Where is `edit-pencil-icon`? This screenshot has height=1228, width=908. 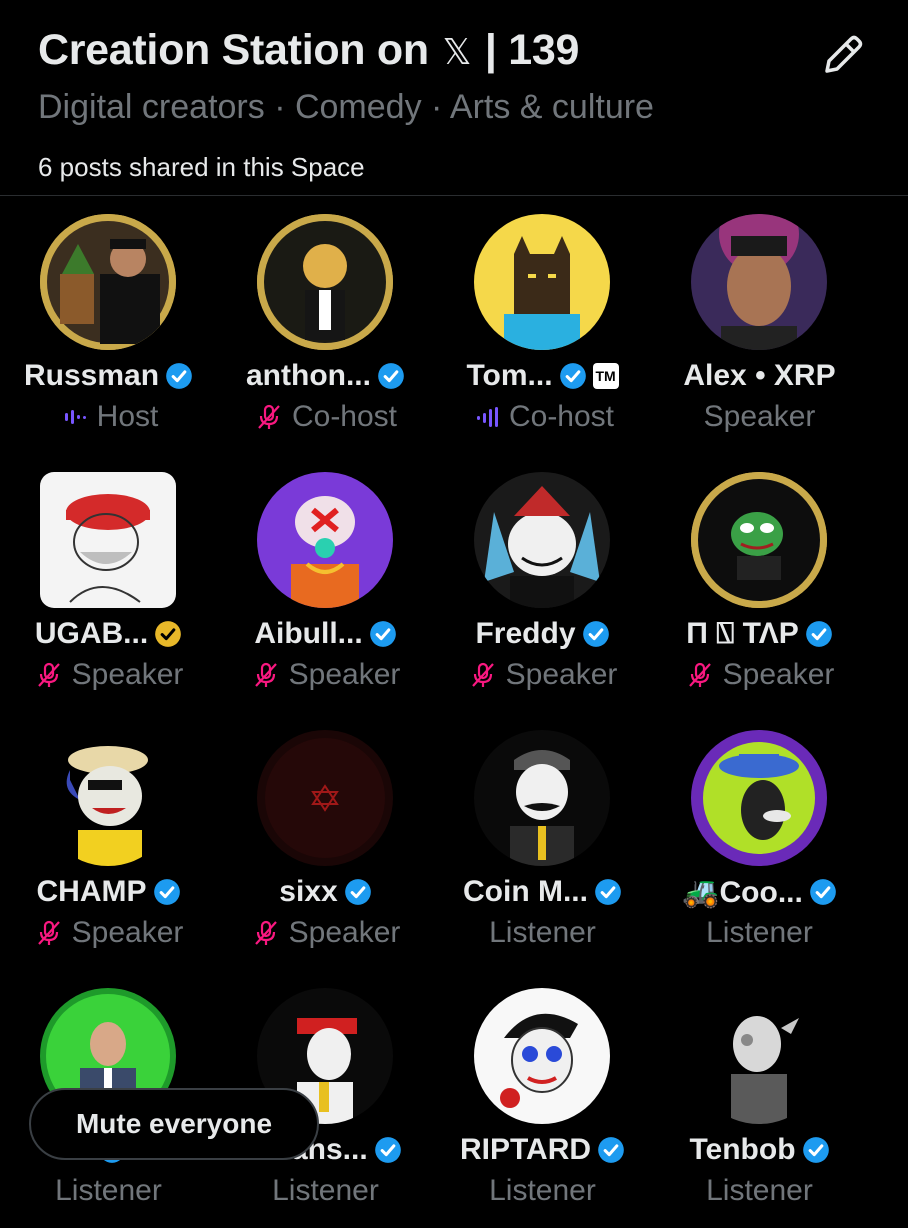 edit-pencil-icon is located at coordinates (843, 55).